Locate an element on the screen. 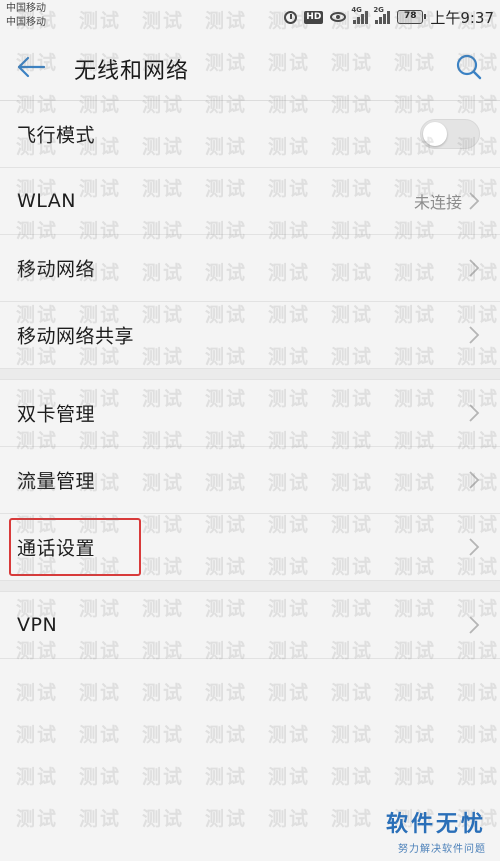 The image size is (500, 861). eye-comfort-icon is located at coordinates (338, 17).